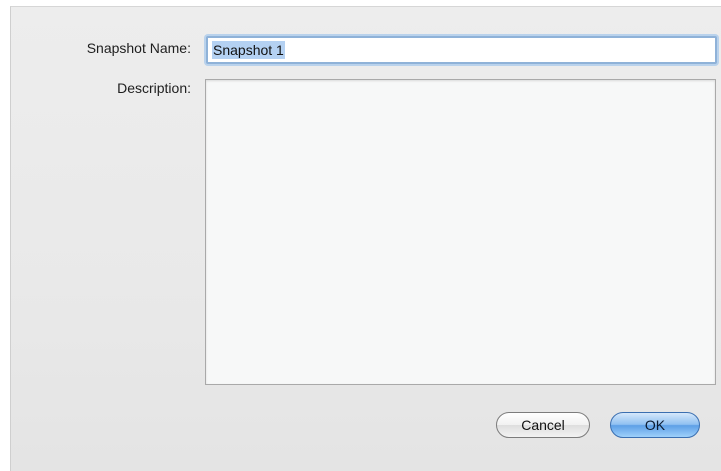  I want to click on ok-button: OK, so click(655, 425).